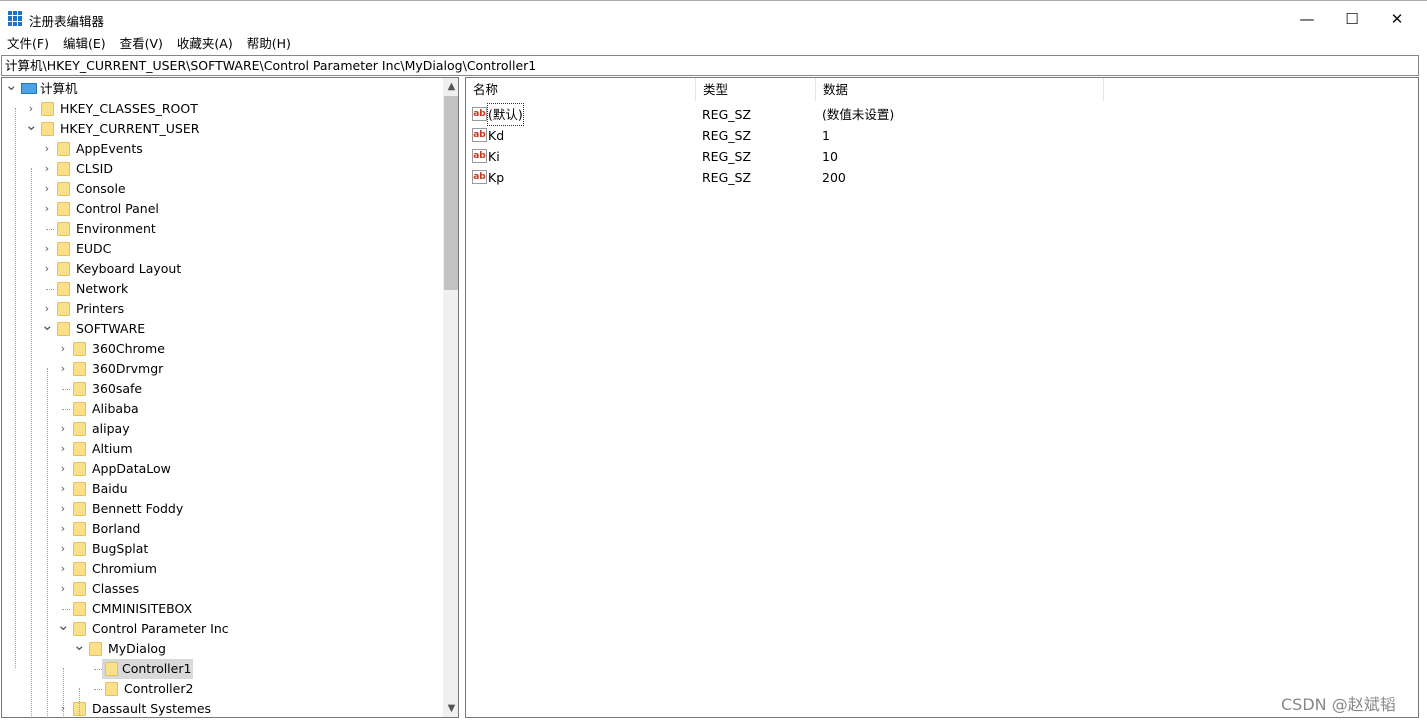  Describe the element at coordinates (450, 86) in the screenshot. I see `scroll-up-icon: ▲` at that location.